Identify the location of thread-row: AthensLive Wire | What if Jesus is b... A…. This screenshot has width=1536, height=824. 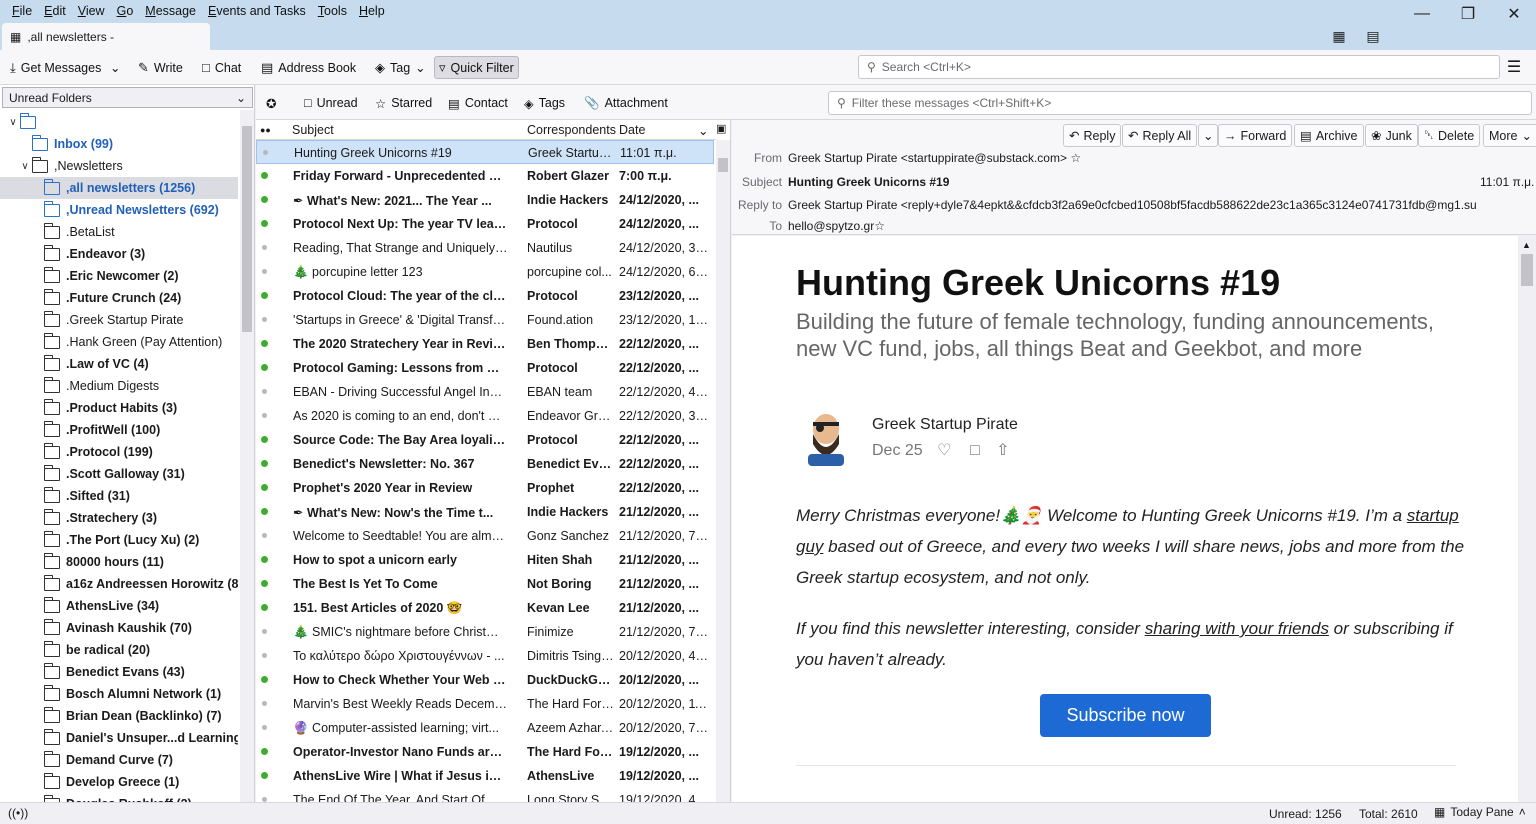
(485, 776).